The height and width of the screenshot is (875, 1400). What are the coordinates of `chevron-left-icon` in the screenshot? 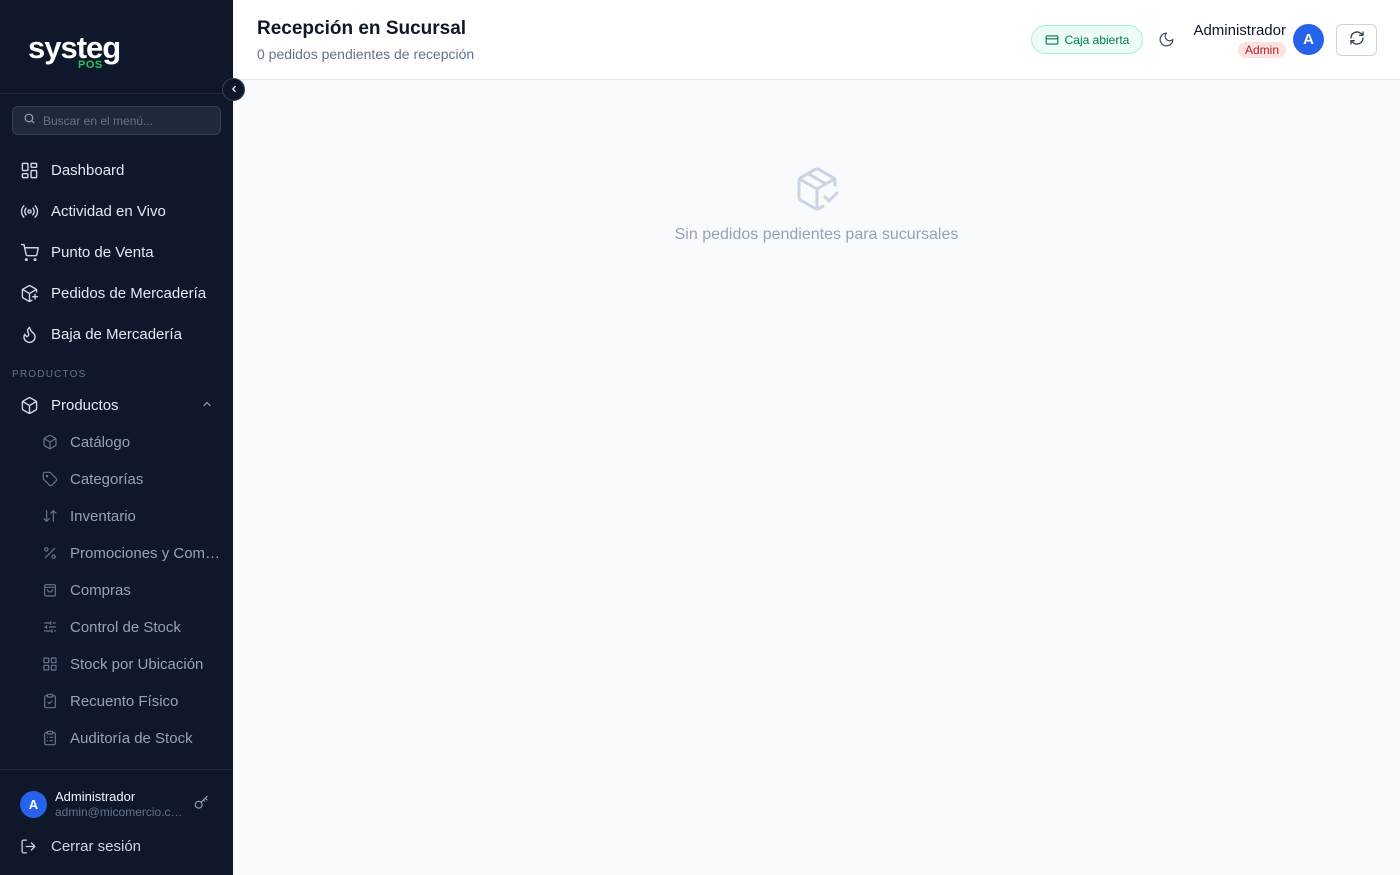 It's located at (234, 90).